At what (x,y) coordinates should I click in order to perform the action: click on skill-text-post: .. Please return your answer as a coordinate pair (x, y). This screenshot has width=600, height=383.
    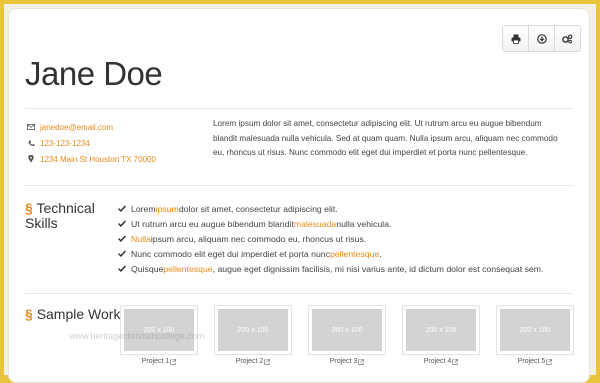
    Looking at the image, I should click on (380, 253).